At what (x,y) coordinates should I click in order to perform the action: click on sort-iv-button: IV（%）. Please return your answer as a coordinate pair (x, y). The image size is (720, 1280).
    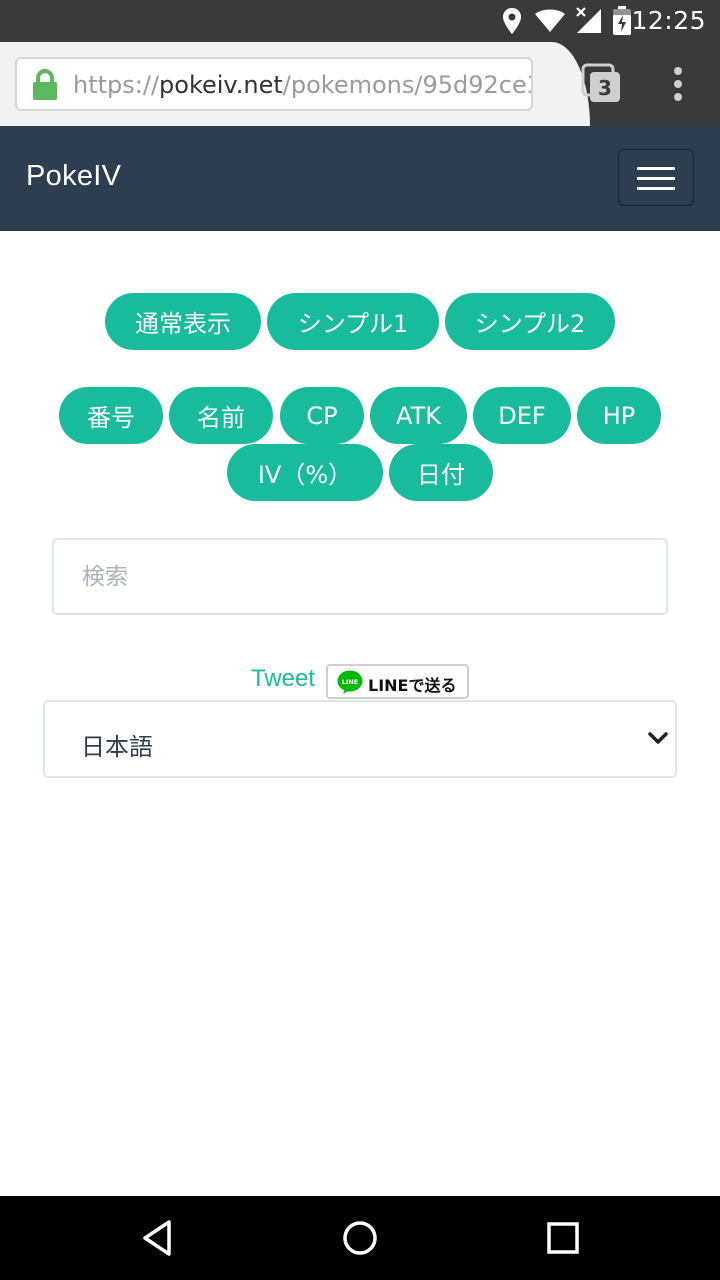
    Looking at the image, I should click on (305, 472).